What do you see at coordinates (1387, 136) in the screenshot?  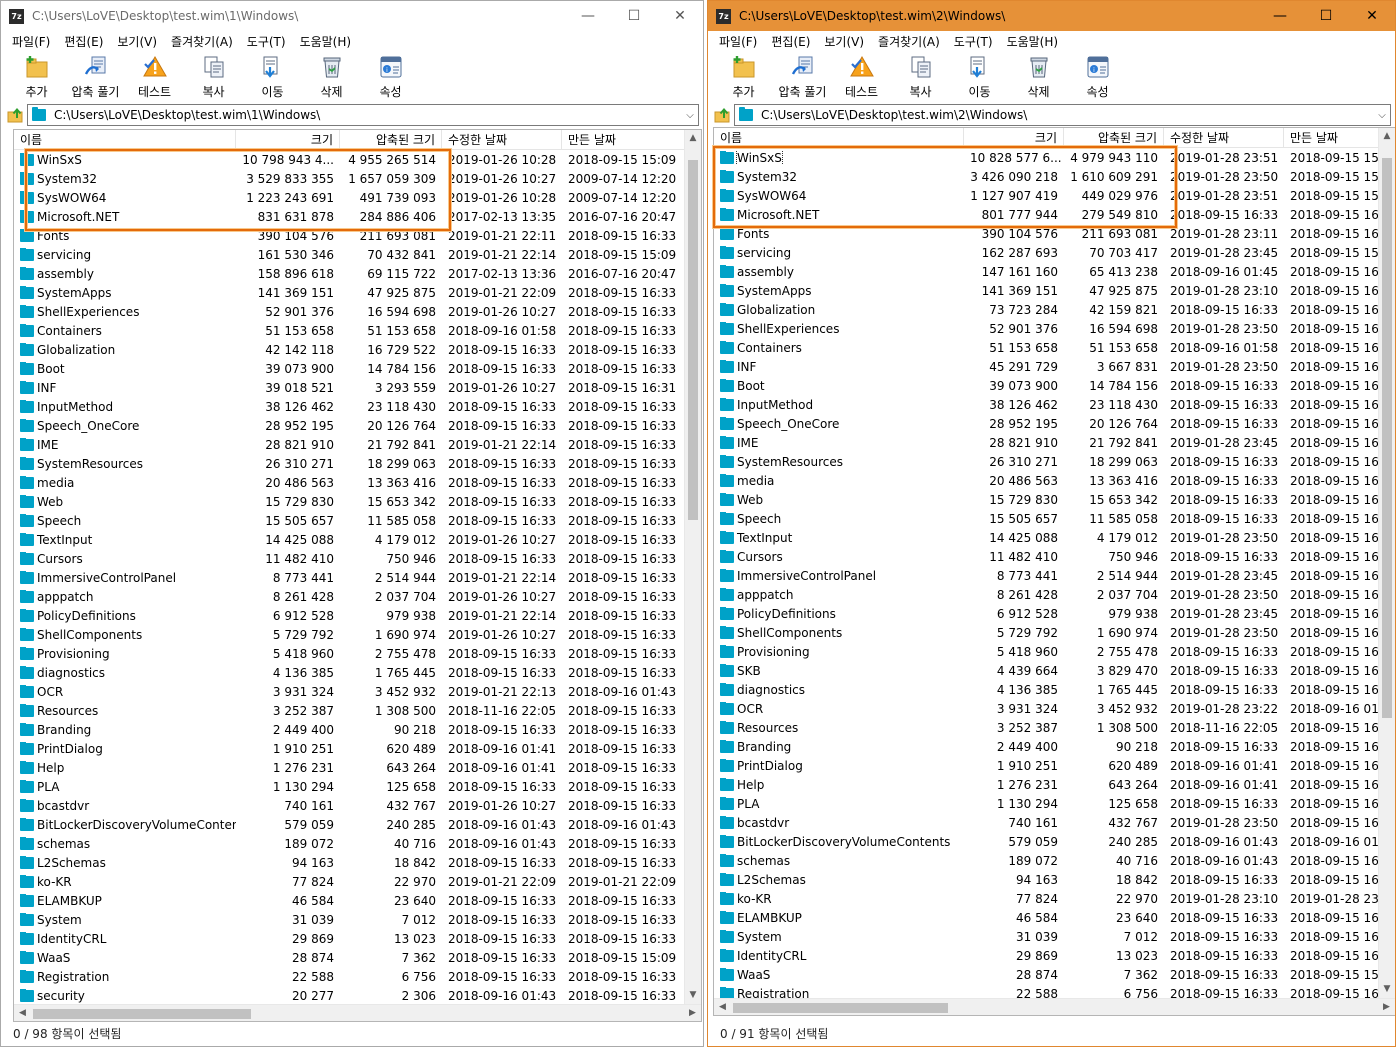 I see `scroll-up-arrow-icon: ▲` at bounding box center [1387, 136].